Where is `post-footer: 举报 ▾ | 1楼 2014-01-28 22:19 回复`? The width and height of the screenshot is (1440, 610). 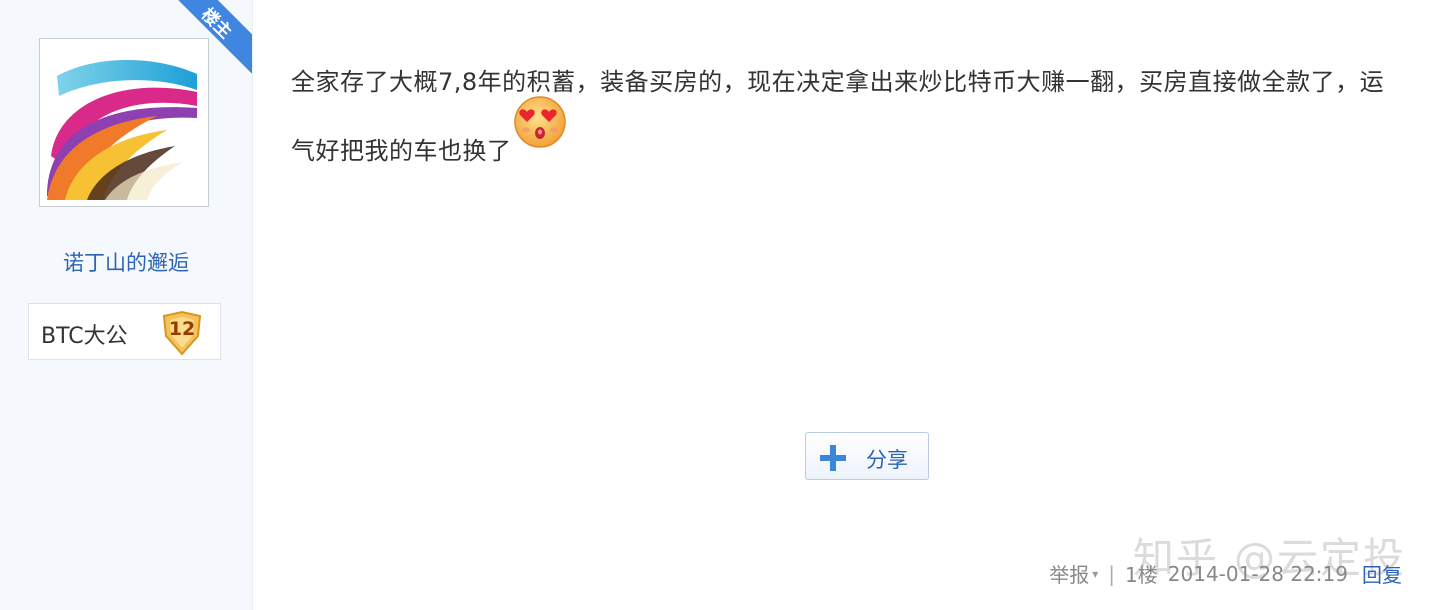
post-footer: 举报 ▾ | 1楼 2014-01-28 22:19 回复 is located at coordinates (1225, 573).